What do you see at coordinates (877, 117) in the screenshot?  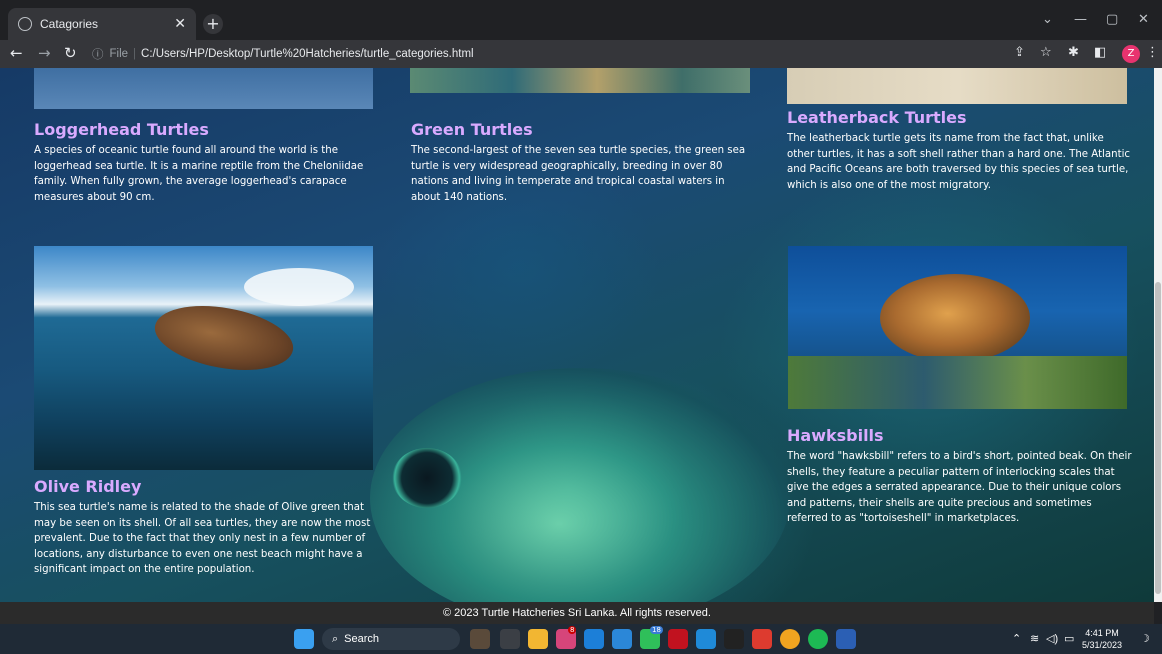 I see `leatherback-title: Leatherback Turtles` at bounding box center [877, 117].